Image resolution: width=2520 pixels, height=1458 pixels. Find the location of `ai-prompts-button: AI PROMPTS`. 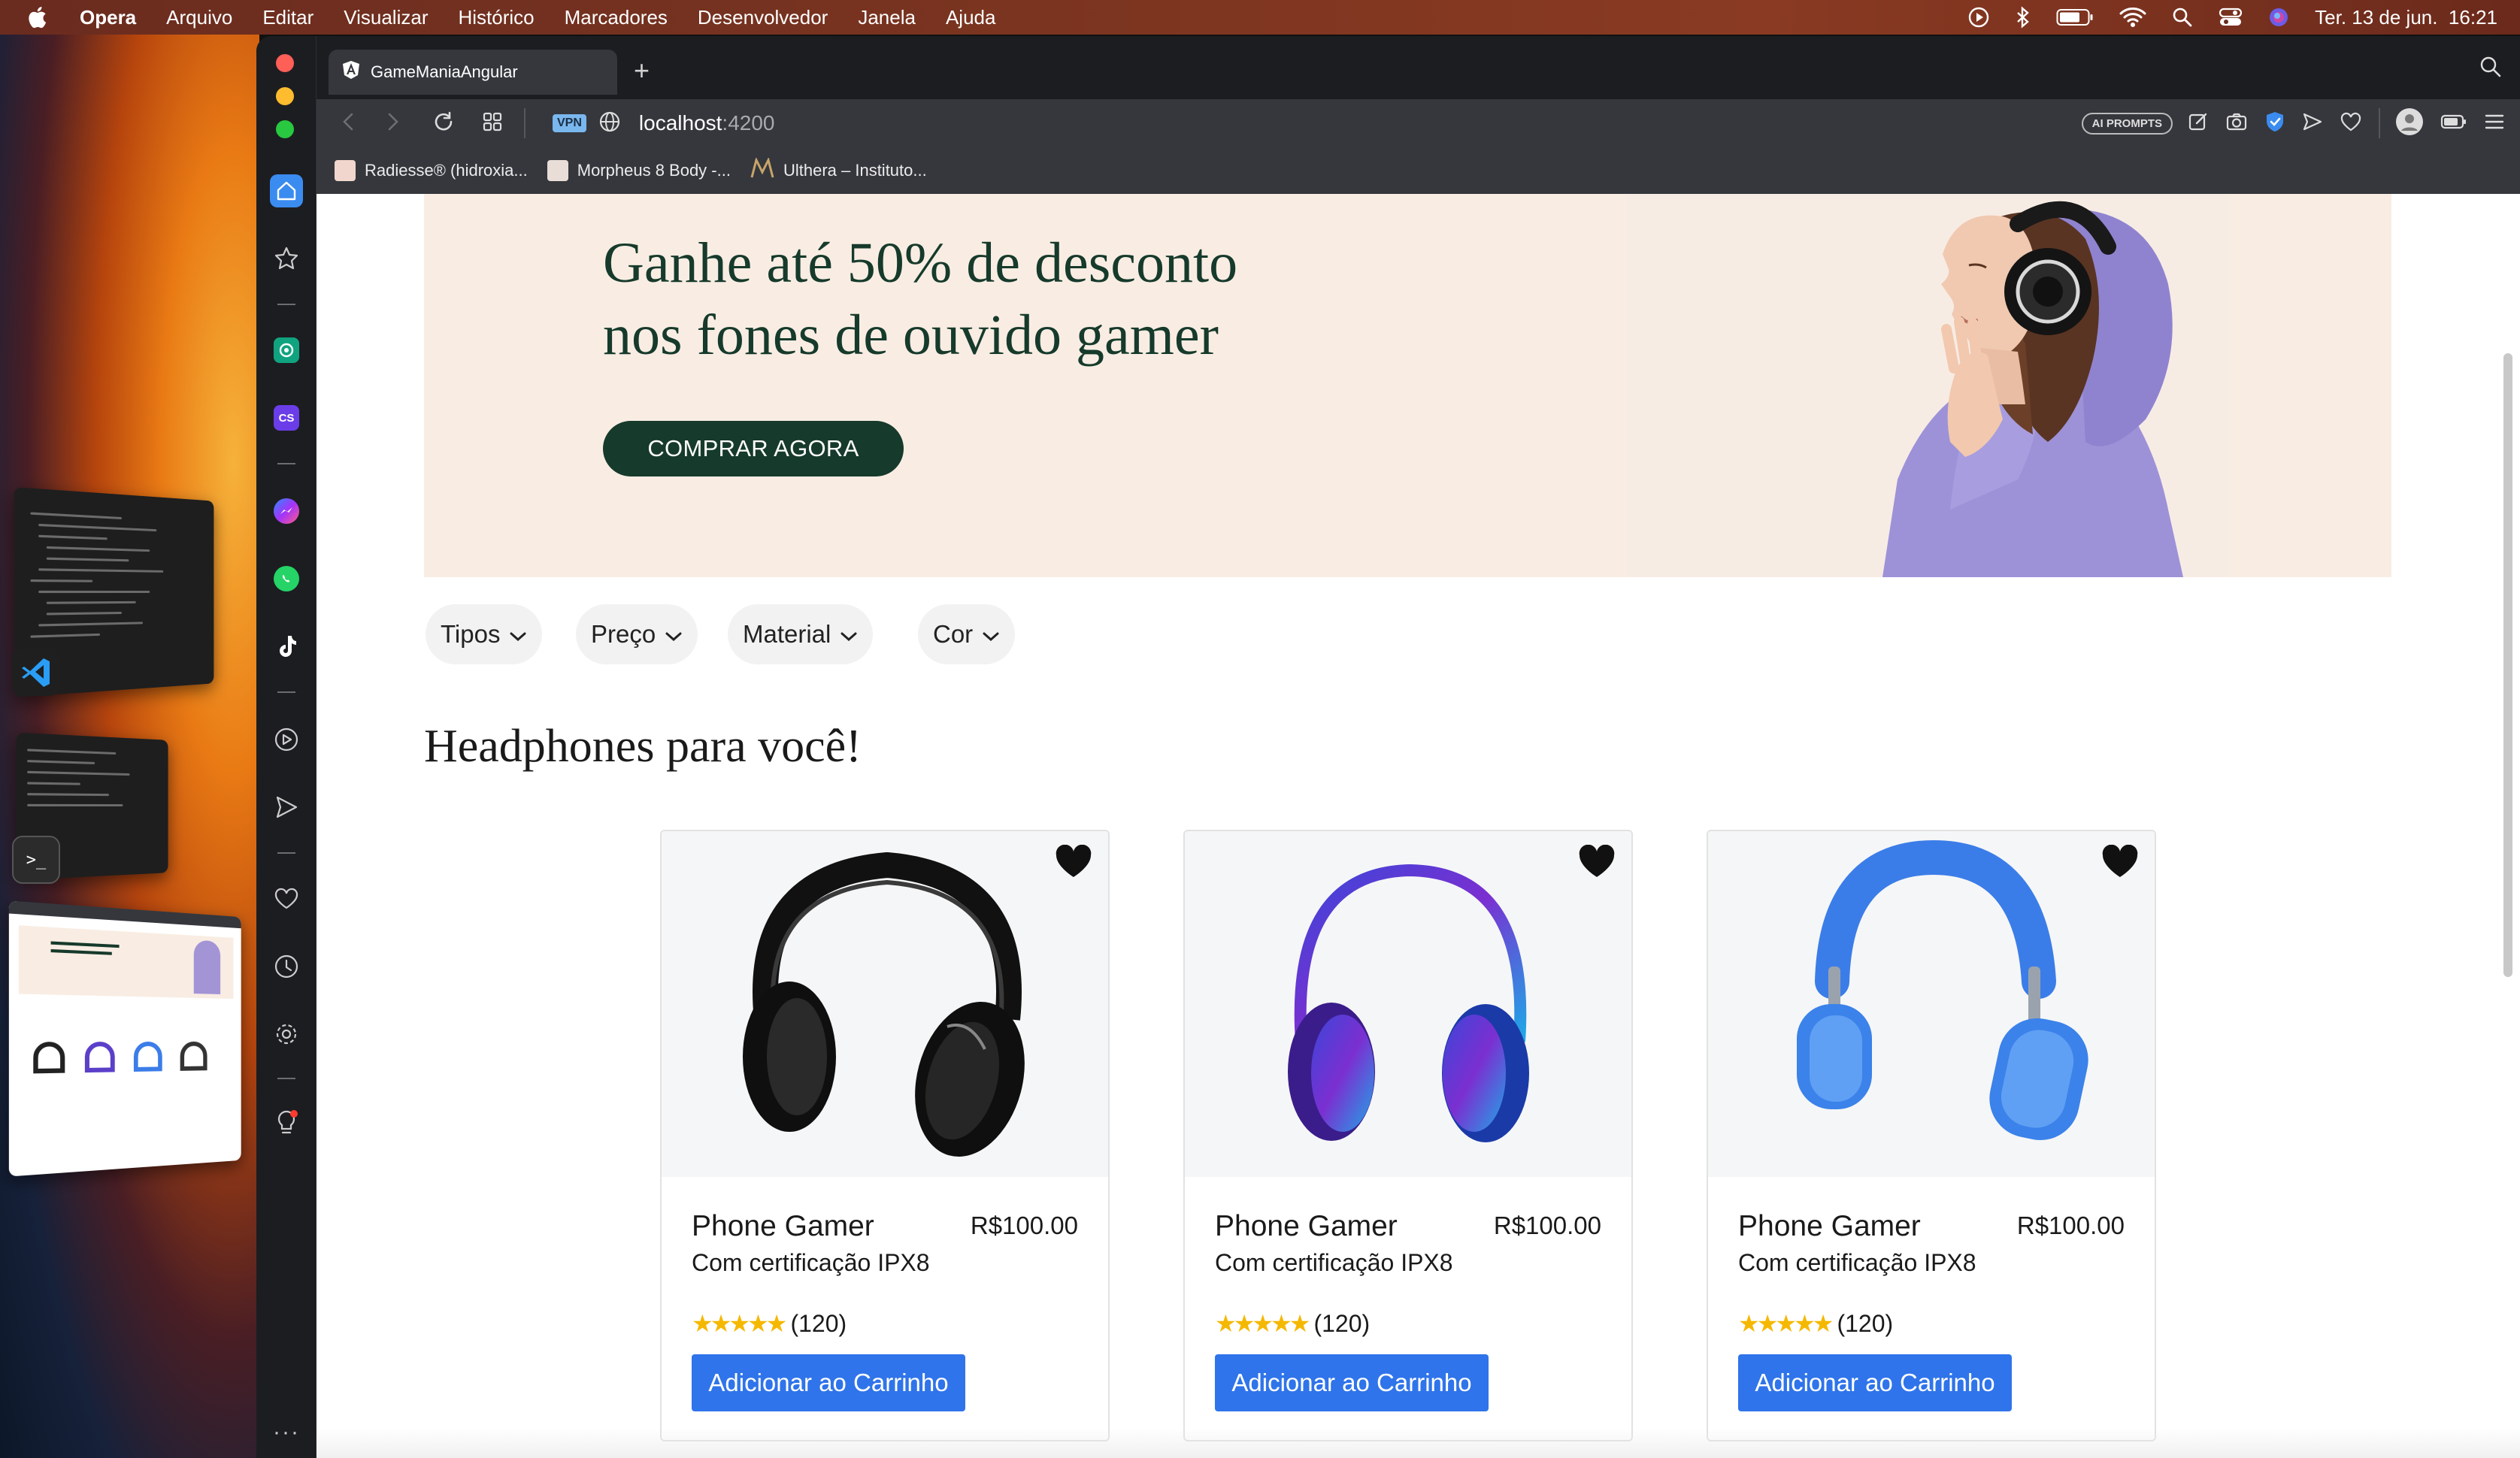

ai-prompts-button: AI PROMPTS is located at coordinates (2127, 124).